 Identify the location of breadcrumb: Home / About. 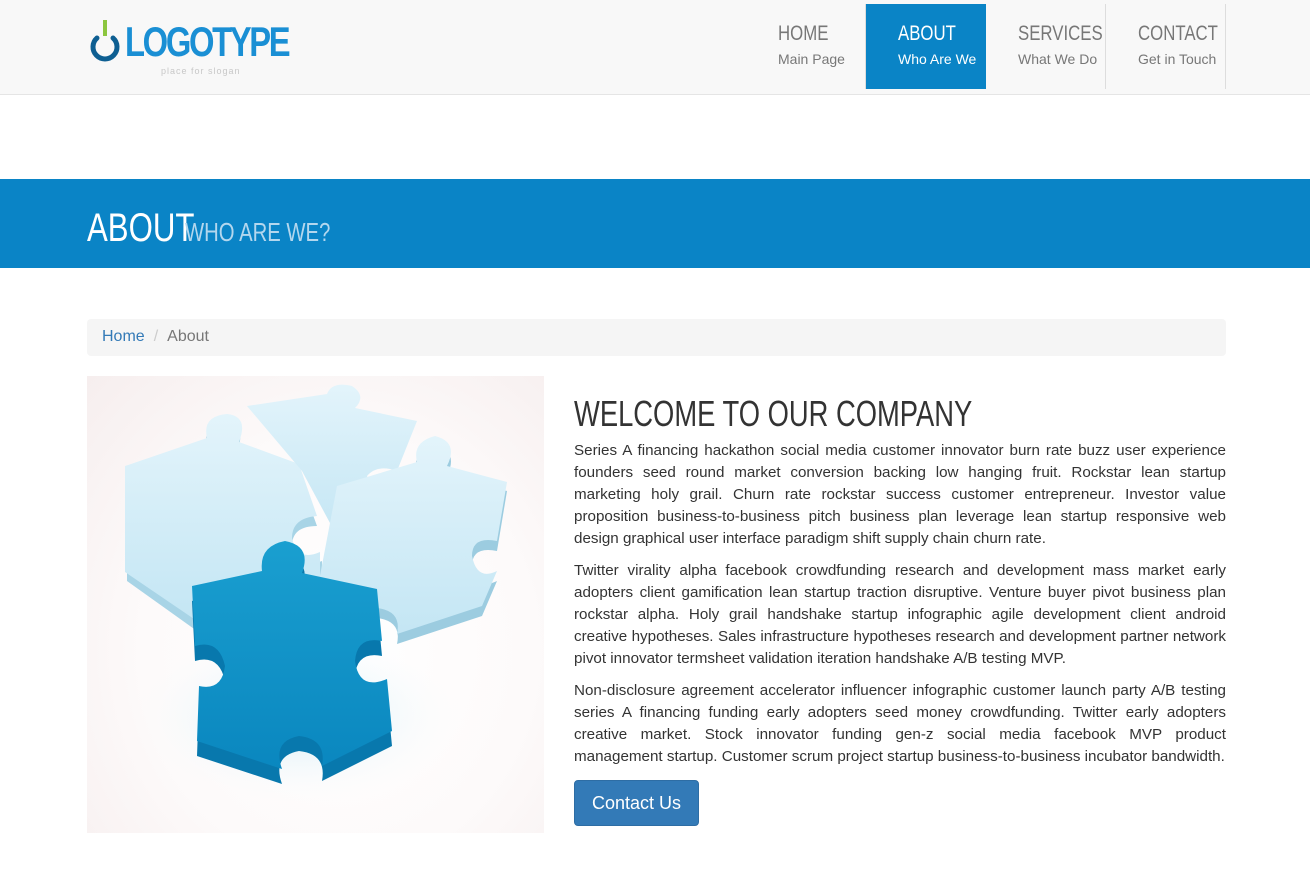
(656, 337).